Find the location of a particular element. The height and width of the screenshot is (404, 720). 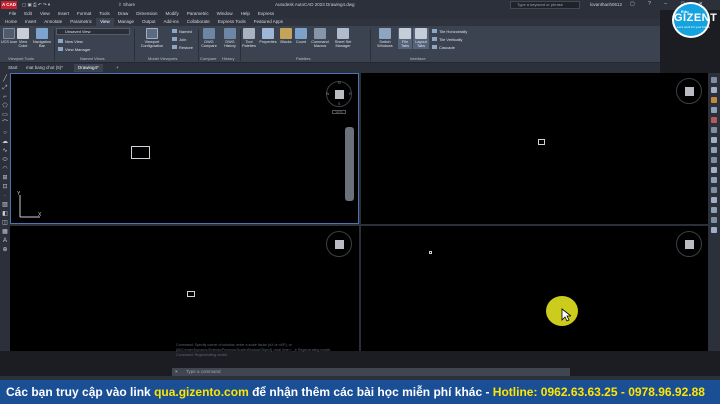

circle-tool-icon: ○ is located at coordinates (5, 133).